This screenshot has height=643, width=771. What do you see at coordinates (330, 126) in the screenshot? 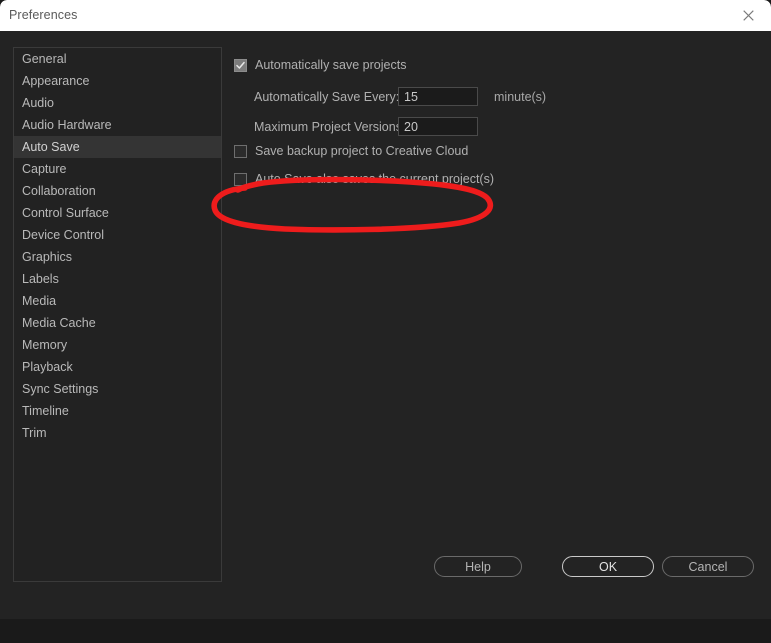
I see `max-versions-label: Maximum Project Versions:` at bounding box center [330, 126].